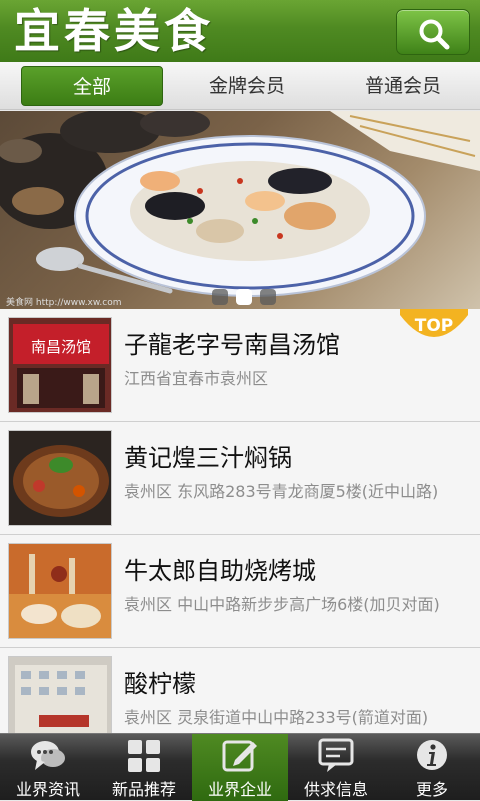  I want to click on member-filter-tabs: 全部 金牌会员 普通会员, so click(240, 86).